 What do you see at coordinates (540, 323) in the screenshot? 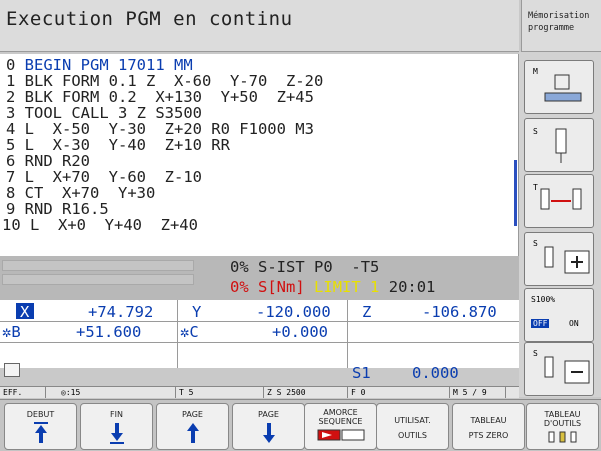
I see `off-state: OFF` at bounding box center [540, 323].